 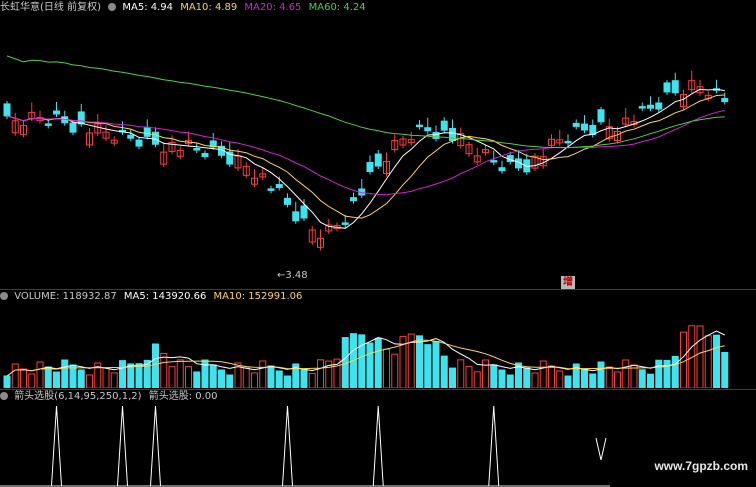 What do you see at coordinates (258, 296) in the screenshot?
I see `volume-ma10-label: MA10: 152991.06` at bounding box center [258, 296].